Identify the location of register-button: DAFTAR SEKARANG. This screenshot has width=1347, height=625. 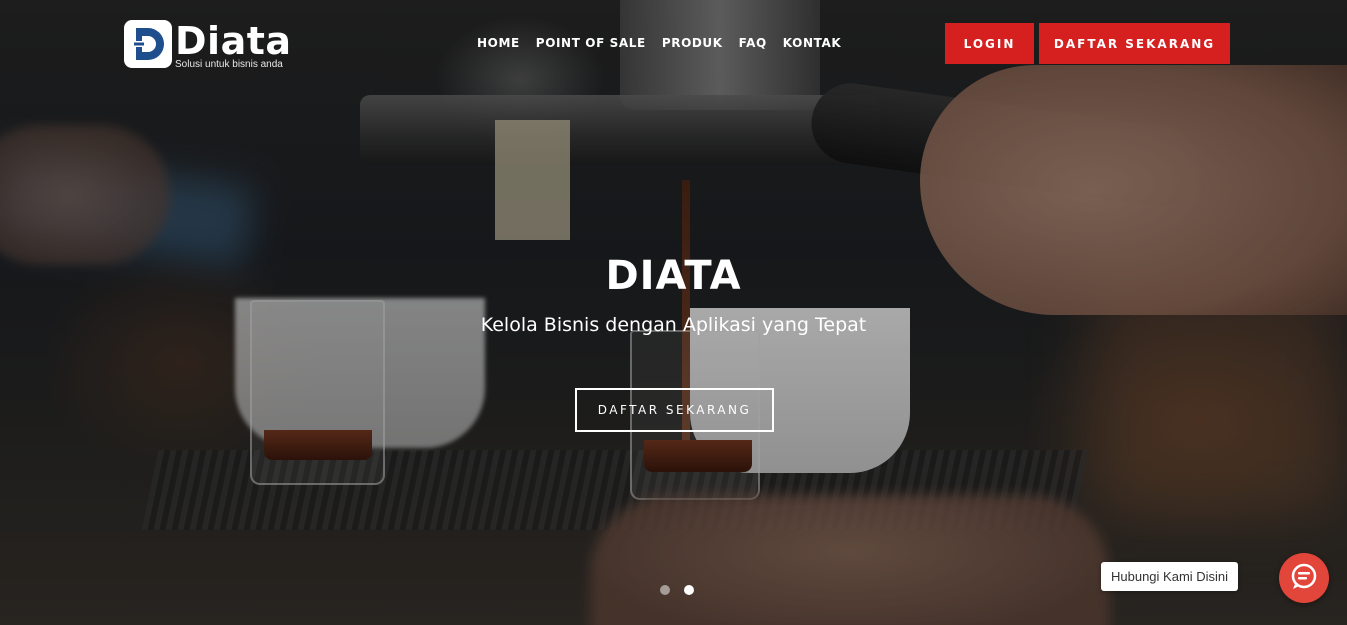
(1134, 43).